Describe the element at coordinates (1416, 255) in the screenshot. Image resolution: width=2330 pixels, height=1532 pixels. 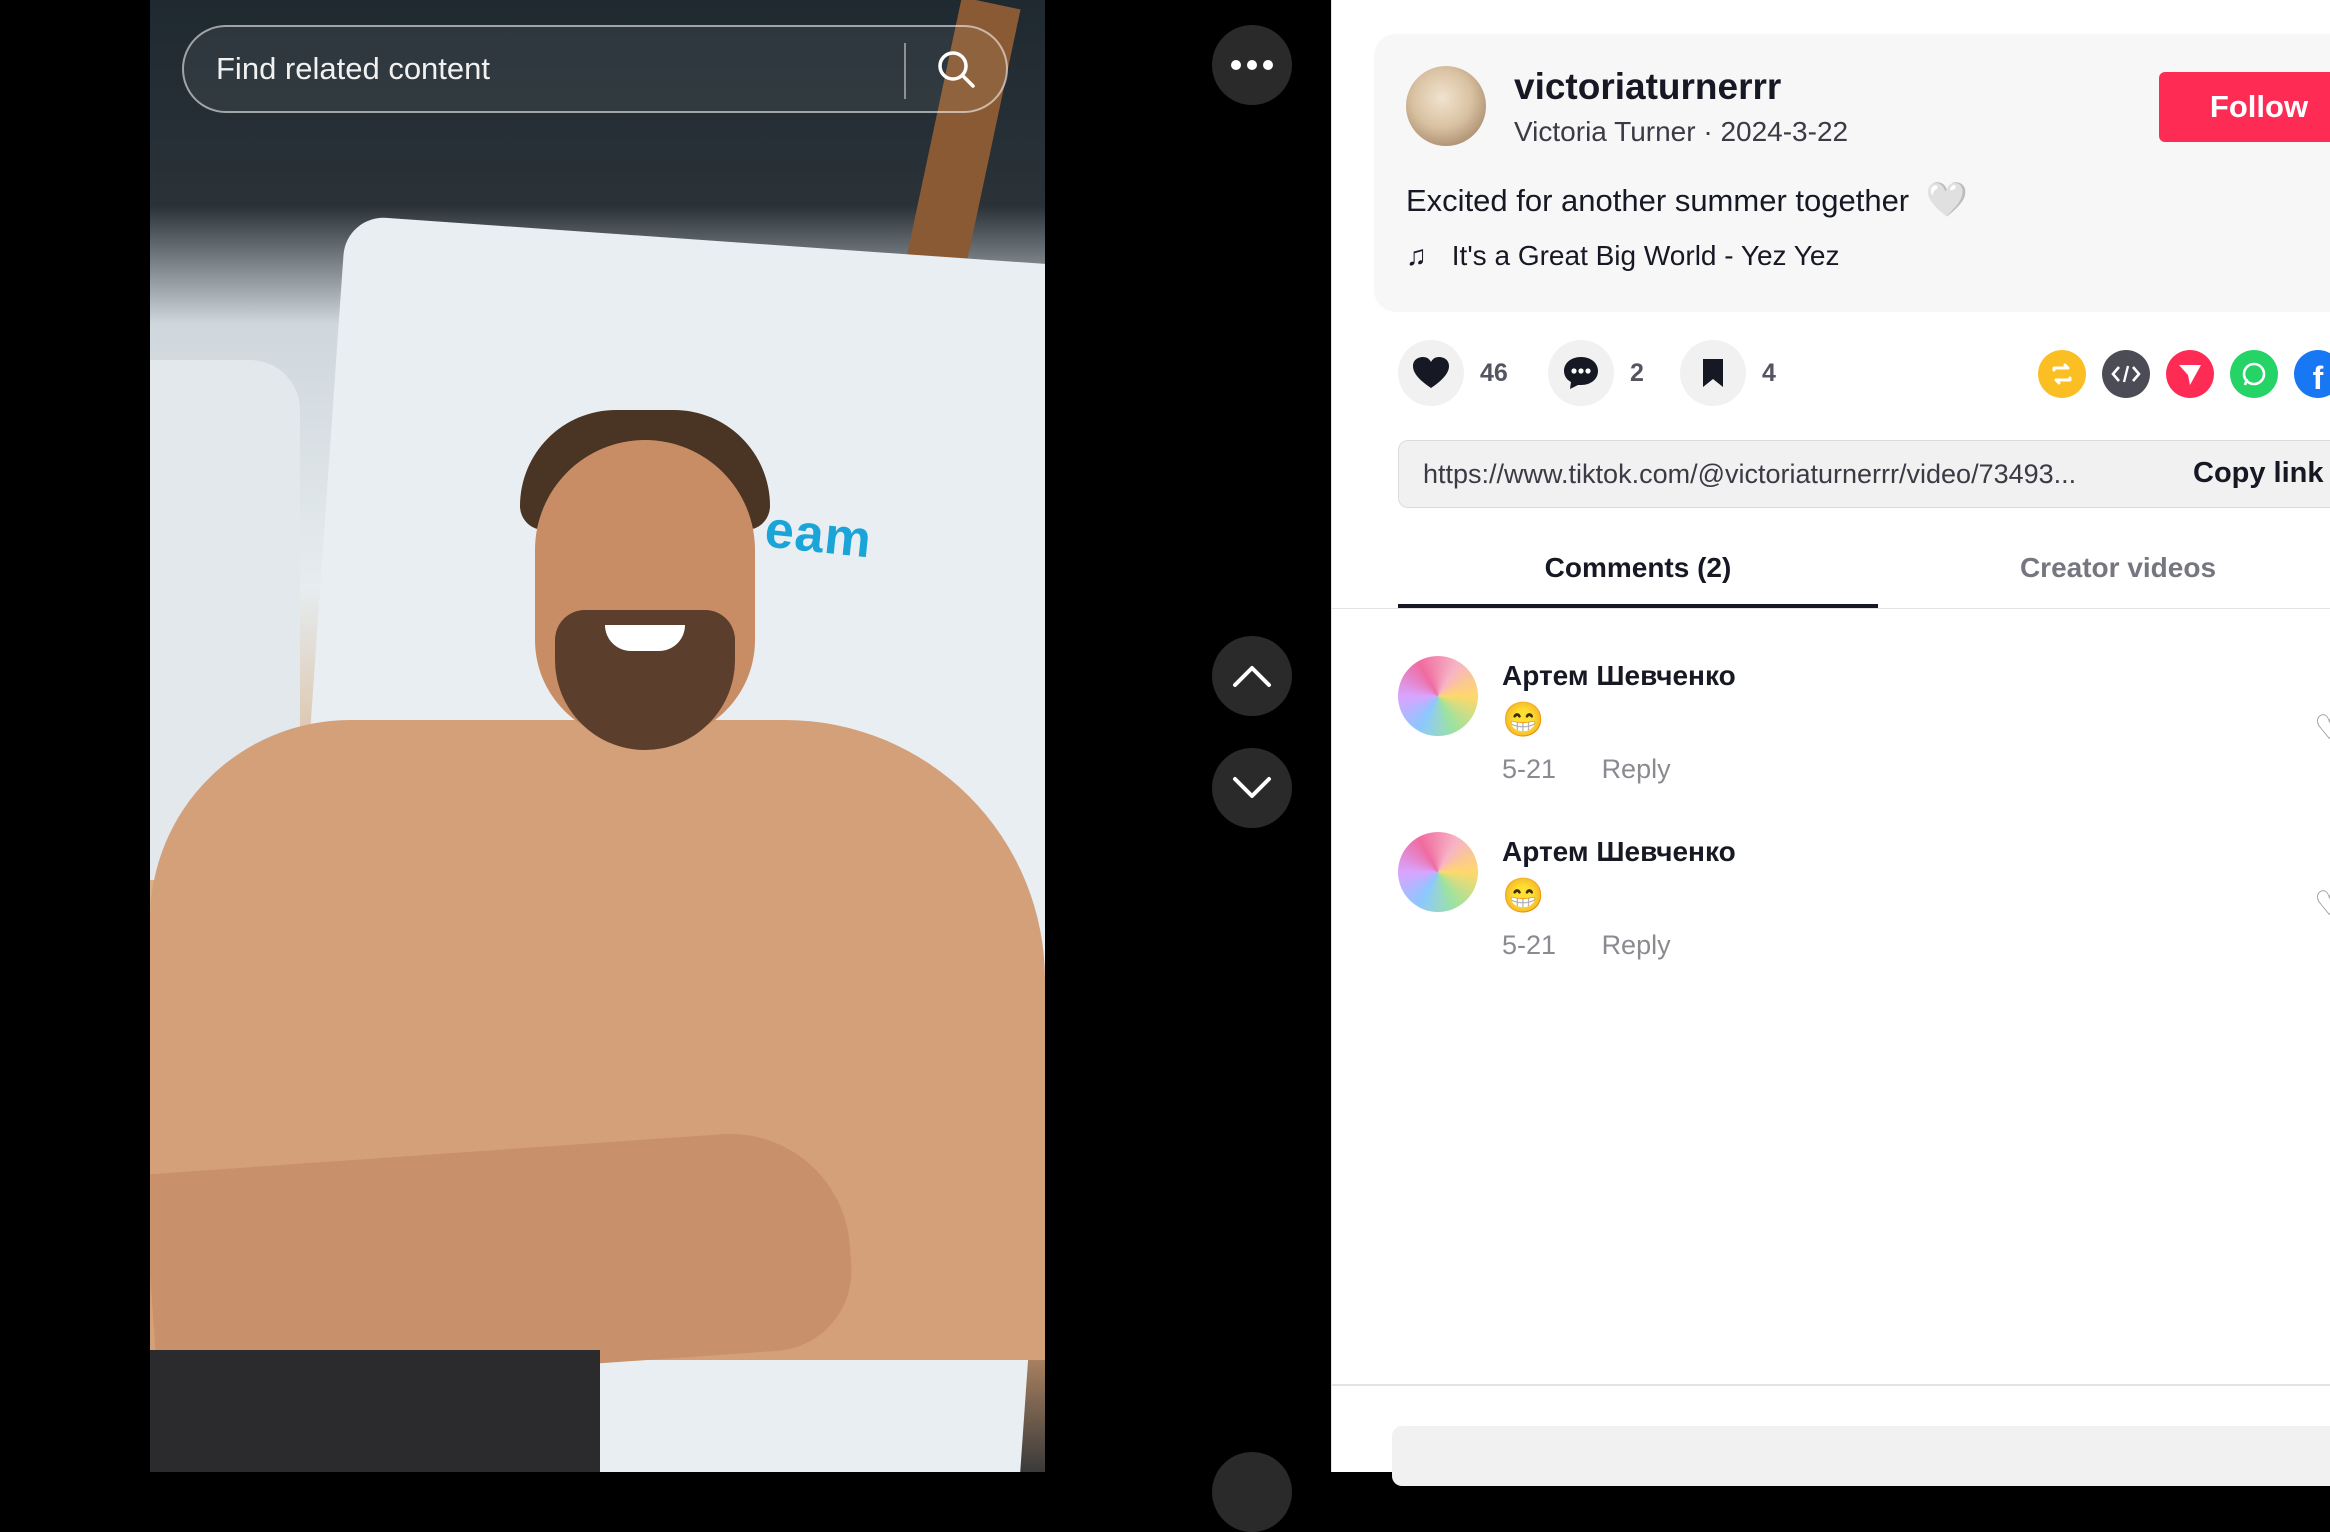
I see `music-note-icon: ♫` at that location.